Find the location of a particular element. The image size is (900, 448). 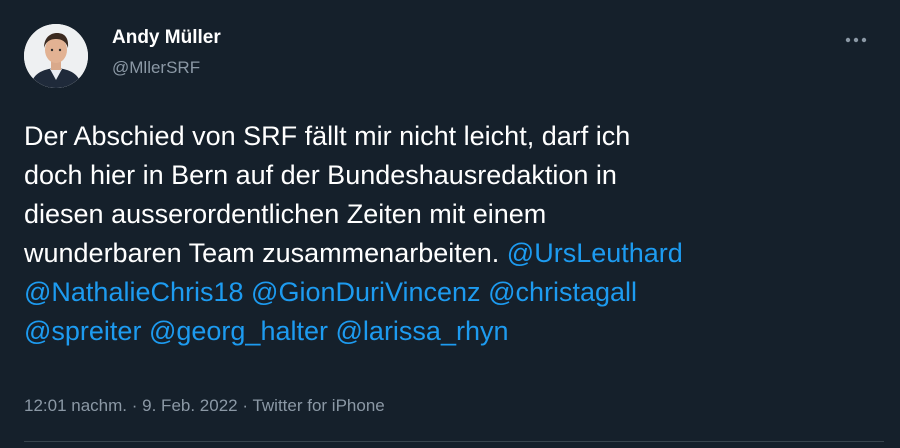

profile-photo-icon is located at coordinates (56, 56).